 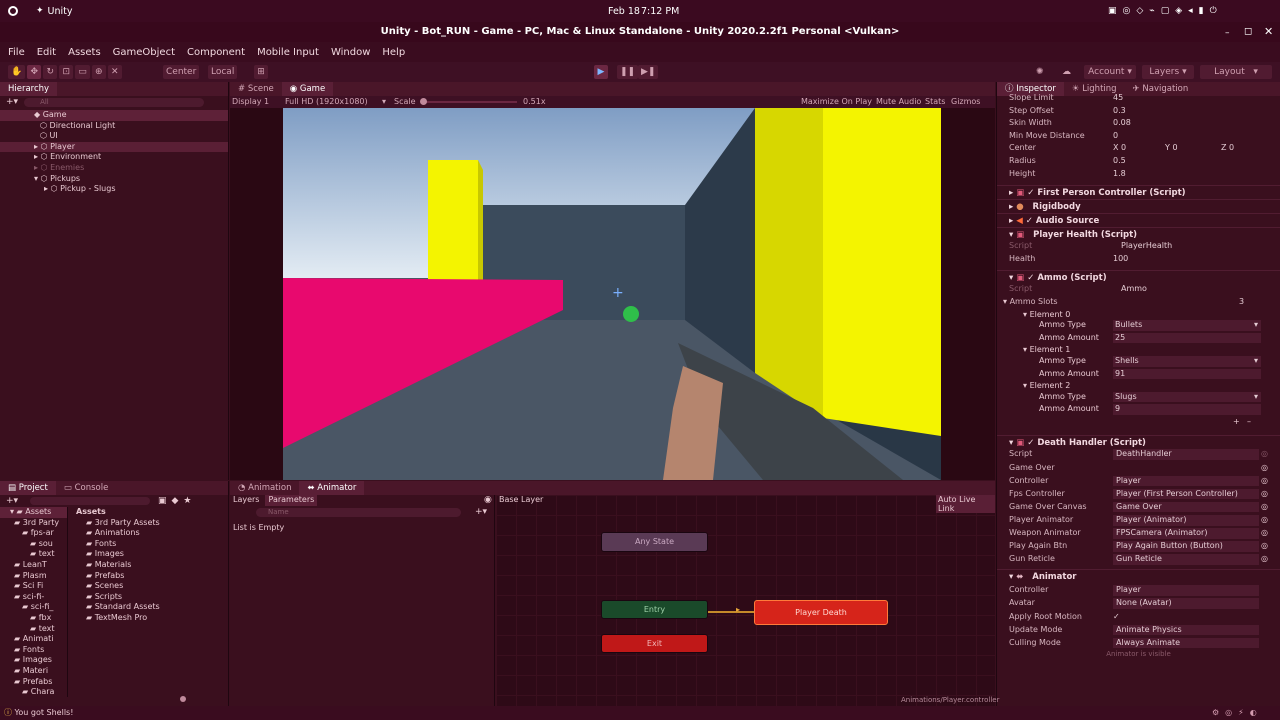 I want to click on tree-folder: ▰ Fonts, so click(x=33, y=650).